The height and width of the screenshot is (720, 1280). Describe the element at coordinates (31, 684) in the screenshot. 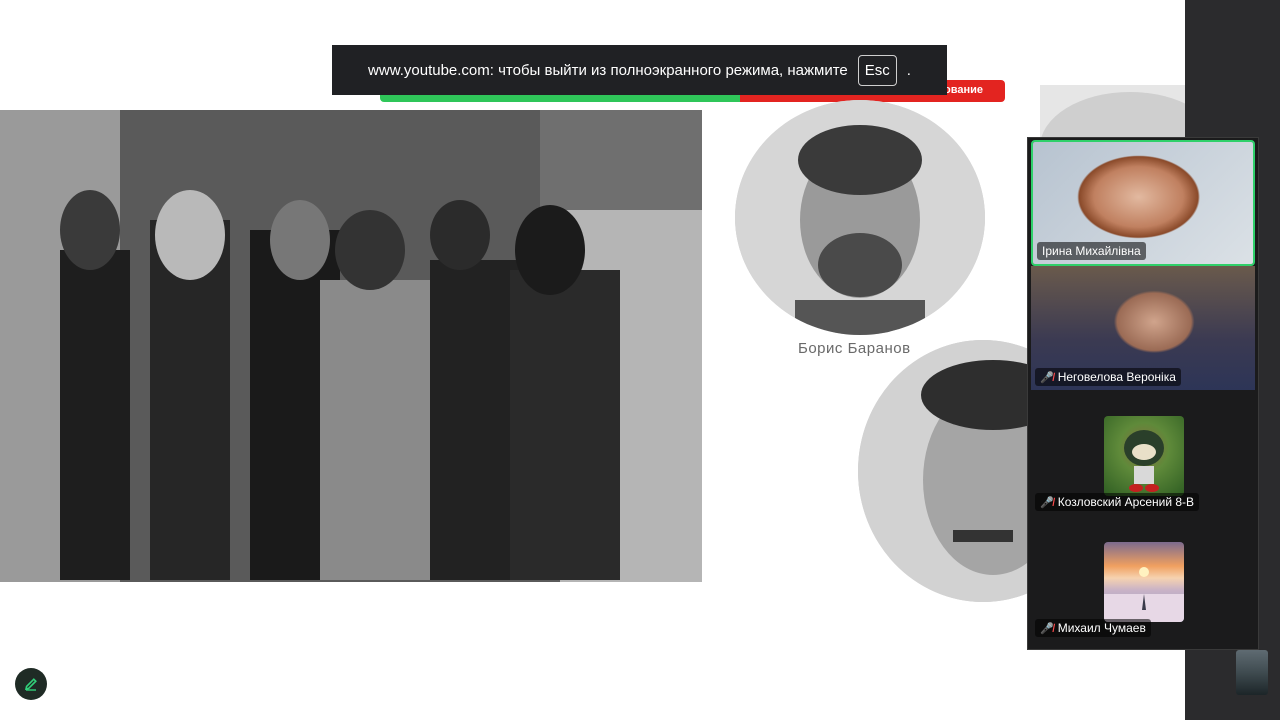

I see `pencil-icon` at that location.